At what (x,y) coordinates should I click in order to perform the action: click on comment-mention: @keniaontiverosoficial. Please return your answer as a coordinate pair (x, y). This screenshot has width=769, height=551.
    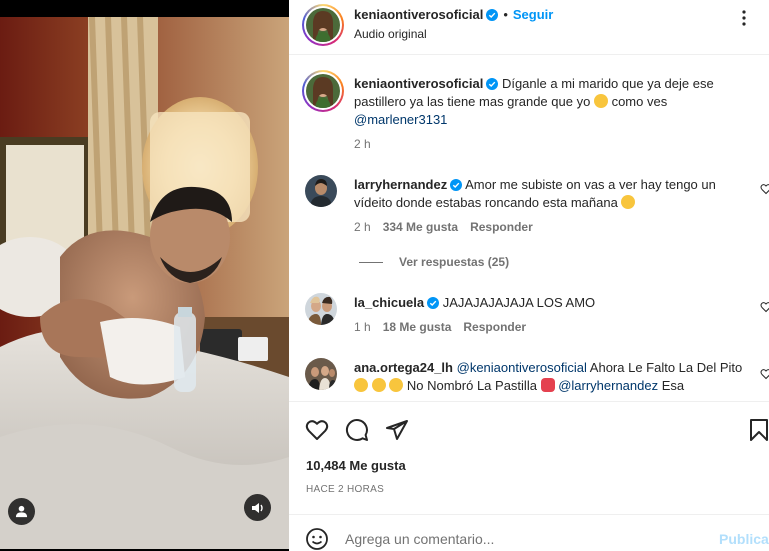
    Looking at the image, I should click on (522, 367).